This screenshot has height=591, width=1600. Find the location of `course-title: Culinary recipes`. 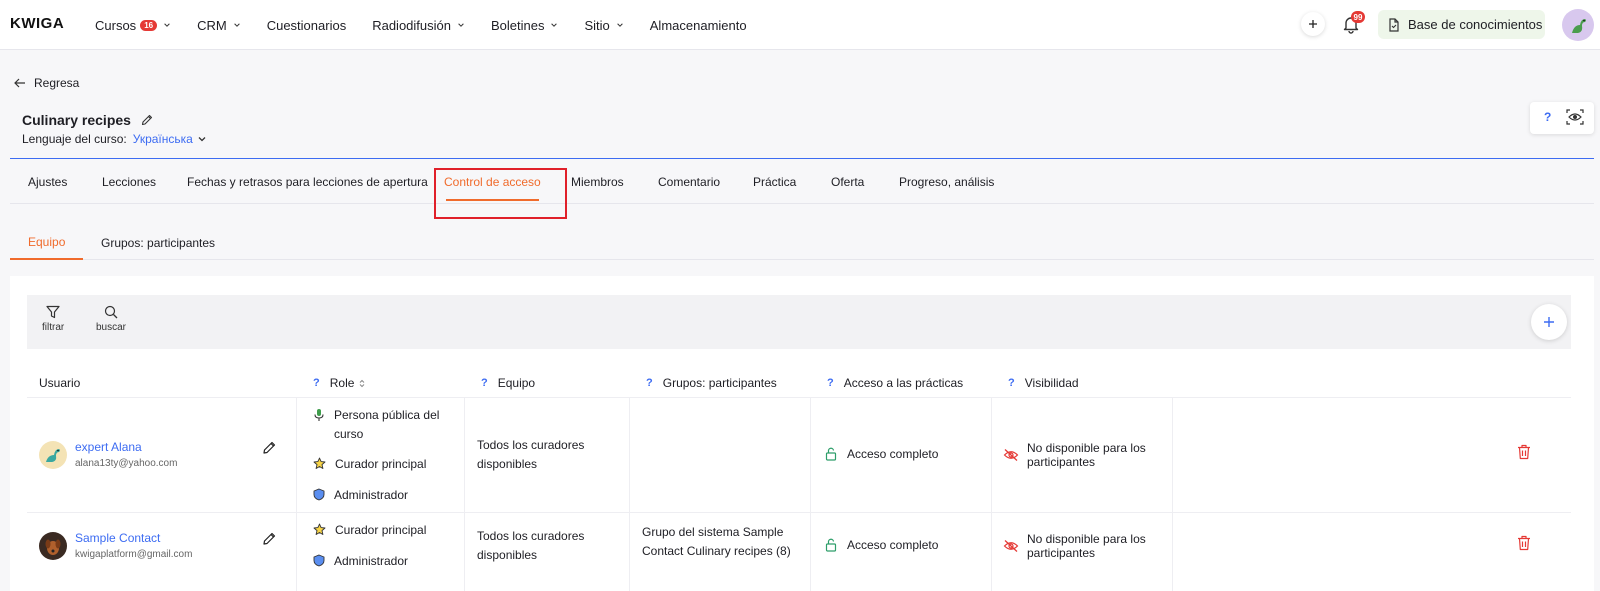

course-title: Culinary recipes is located at coordinates (87, 120).